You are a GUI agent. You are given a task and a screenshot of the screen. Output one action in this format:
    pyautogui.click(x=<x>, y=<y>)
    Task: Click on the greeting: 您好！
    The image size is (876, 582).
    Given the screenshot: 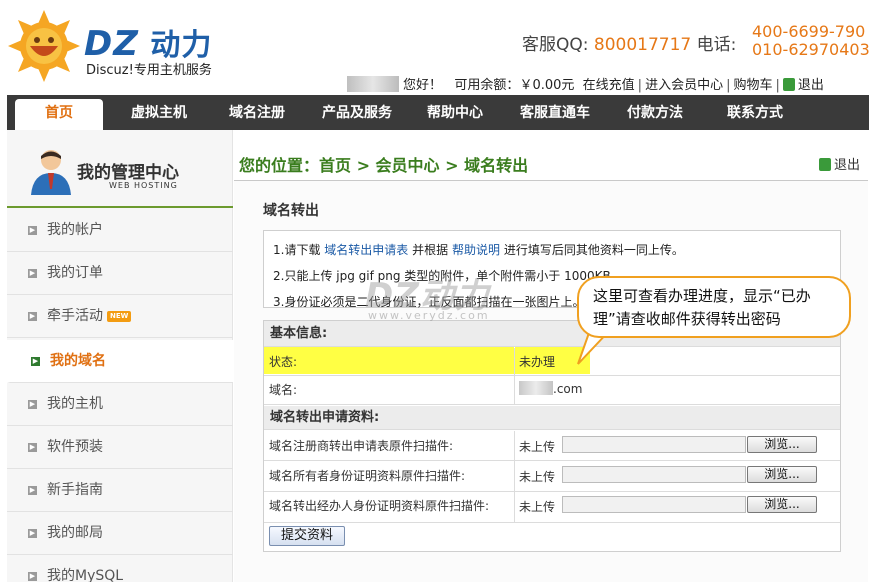 What is the action you would take?
    pyautogui.click(x=423, y=85)
    